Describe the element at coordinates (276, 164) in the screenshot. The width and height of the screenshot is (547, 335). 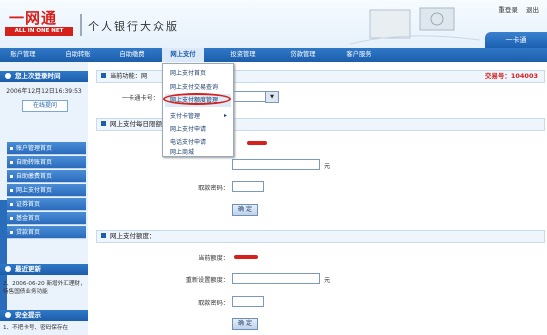
I see `limit-amount-input` at that location.